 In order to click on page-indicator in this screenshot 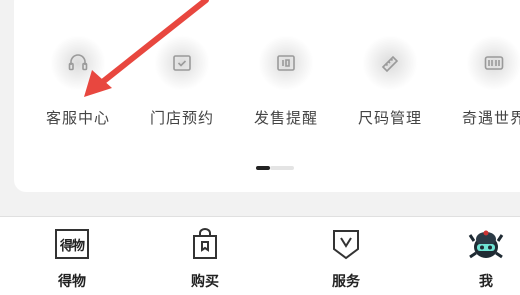, I will do `click(276, 168)`.